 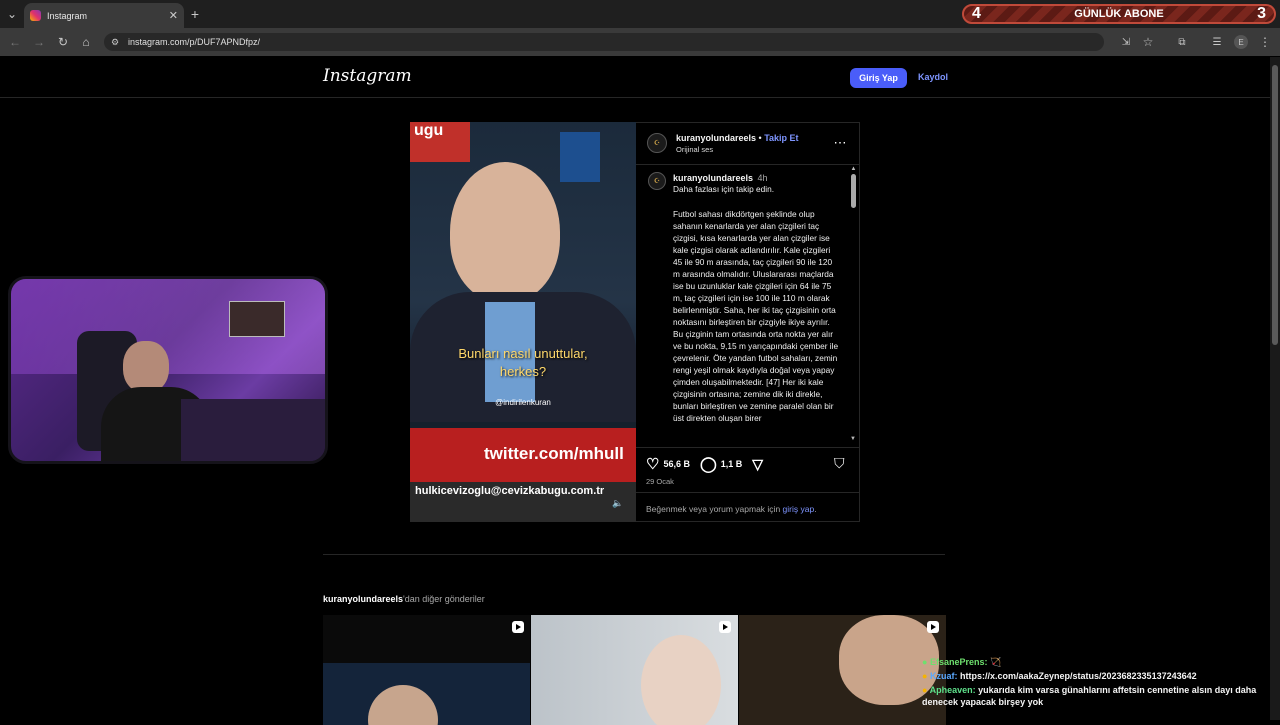 I want to click on banner-right-count: 3, so click(x=1261, y=13).